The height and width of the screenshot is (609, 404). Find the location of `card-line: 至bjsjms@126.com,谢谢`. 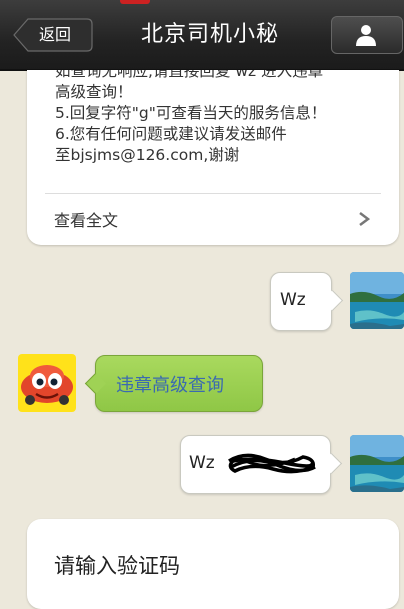

card-line: 至bjsjms@126.com,谢谢 is located at coordinates (147, 155).